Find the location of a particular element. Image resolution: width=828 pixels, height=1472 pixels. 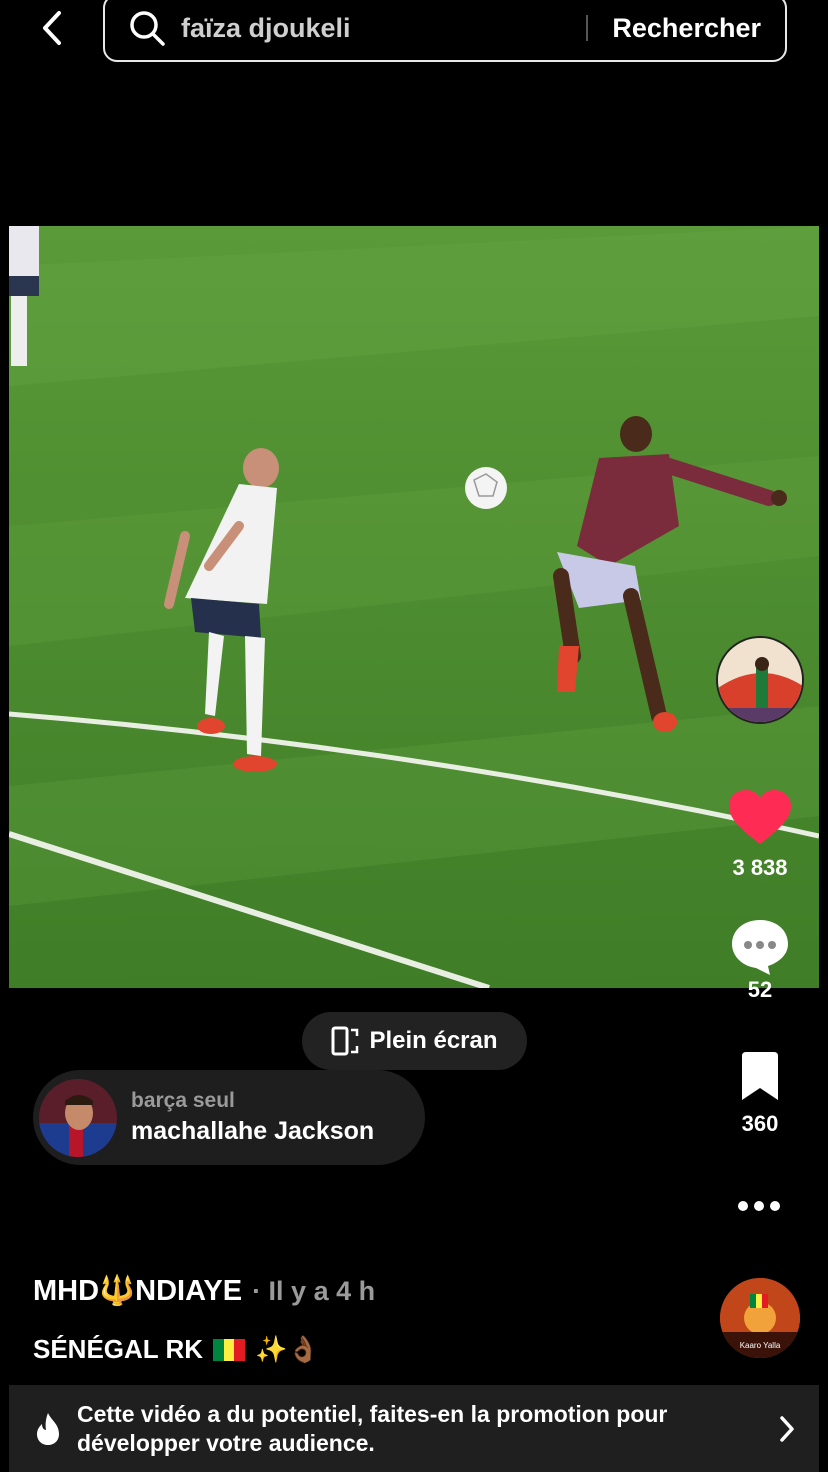

bookmark-icon is located at coordinates (760, 1076).